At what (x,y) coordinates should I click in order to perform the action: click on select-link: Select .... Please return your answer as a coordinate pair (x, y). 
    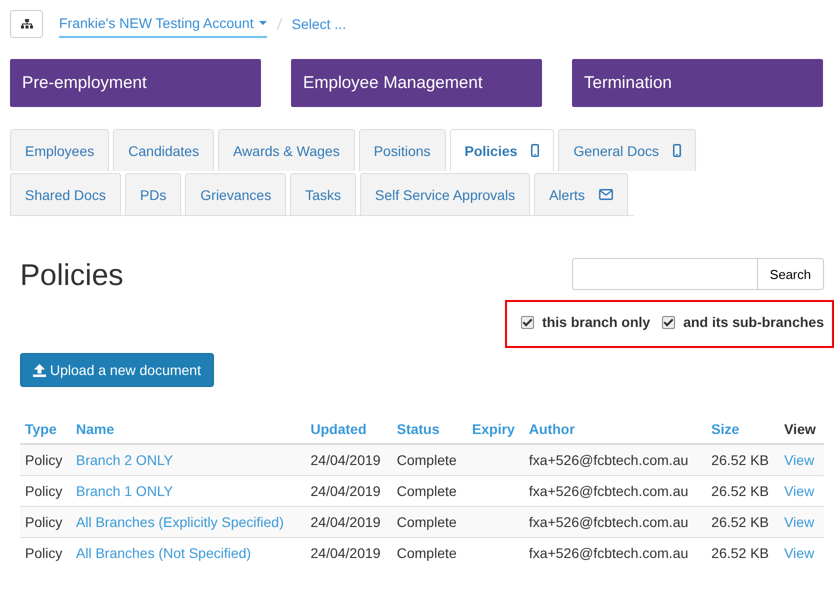
    Looking at the image, I should click on (319, 24).